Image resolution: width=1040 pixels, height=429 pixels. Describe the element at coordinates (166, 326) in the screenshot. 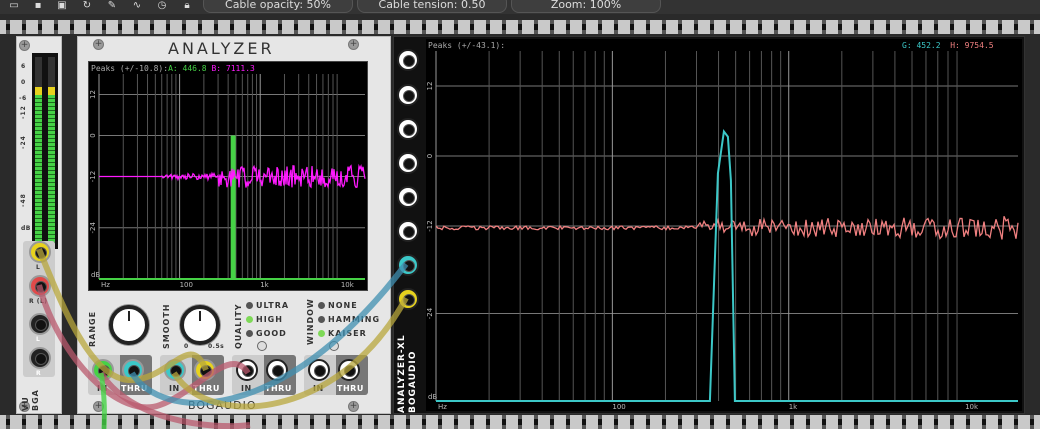

I see `smooth-label: SMOOTH` at that location.